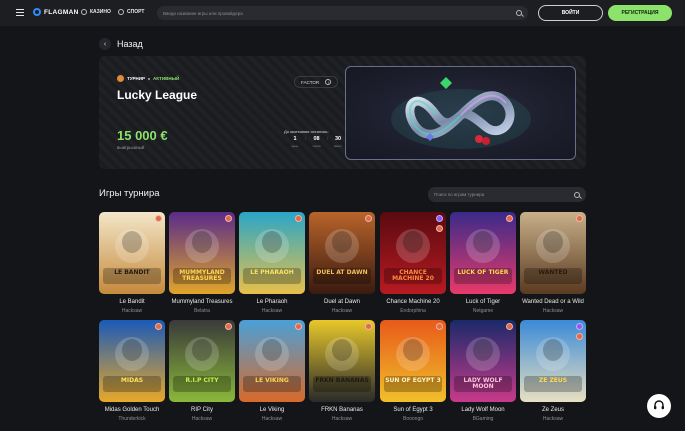 Image resolution: width=685 pixels, height=431 pixels. I want to click on nav-sport-label: СПОРТ, so click(136, 12).